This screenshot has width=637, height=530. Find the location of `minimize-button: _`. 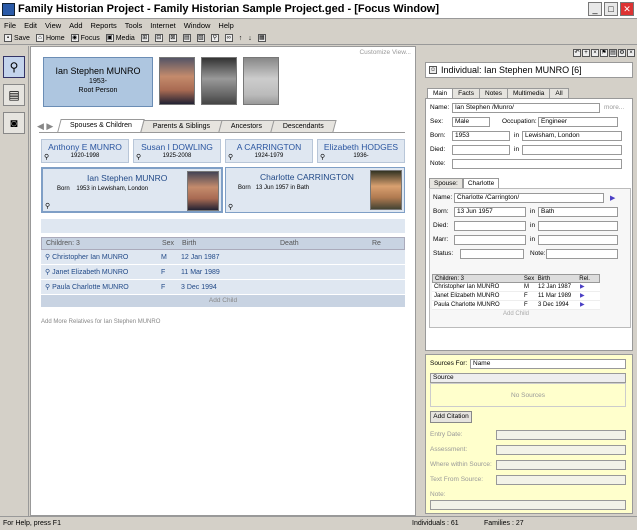

minimize-button: _ is located at coordinates (595, 9).